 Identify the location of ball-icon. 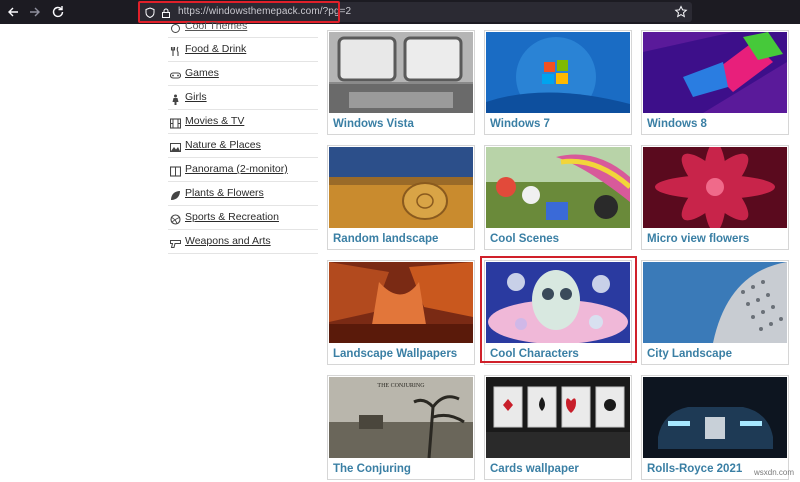
(175, 218).